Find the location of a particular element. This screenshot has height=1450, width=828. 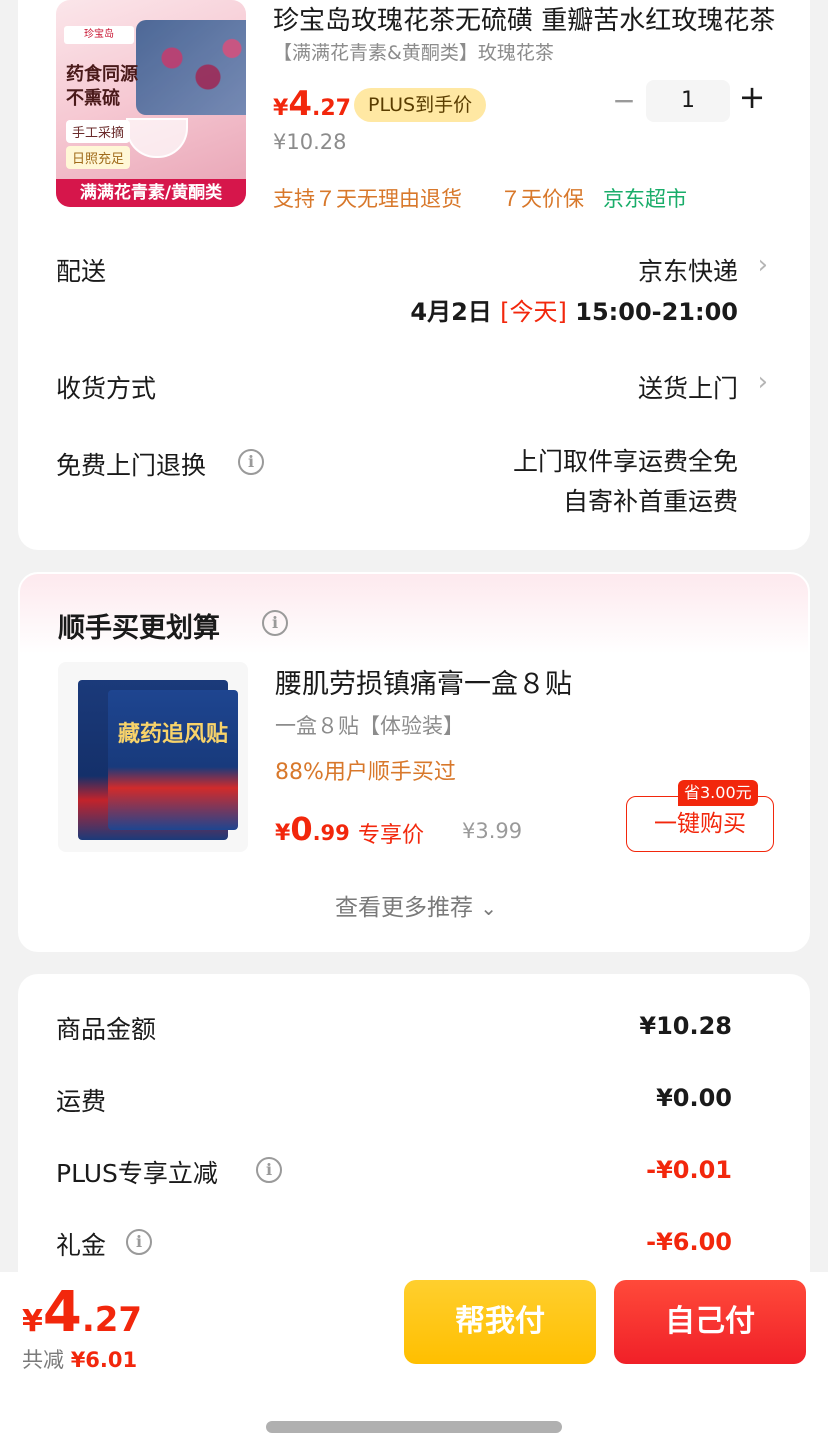

exclusive-price-label: 专享价 is located at coordinates (391, 835).